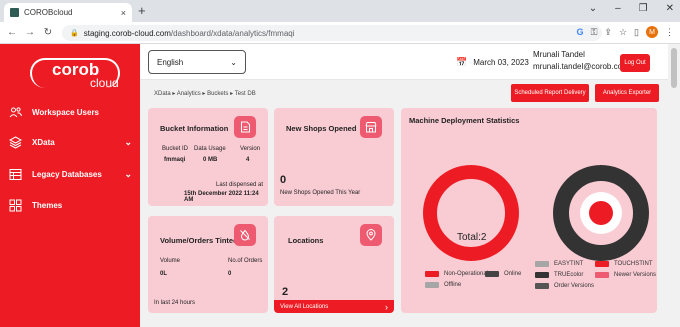  I want to click on breadcrumb-item: XData, so click(162, 94).